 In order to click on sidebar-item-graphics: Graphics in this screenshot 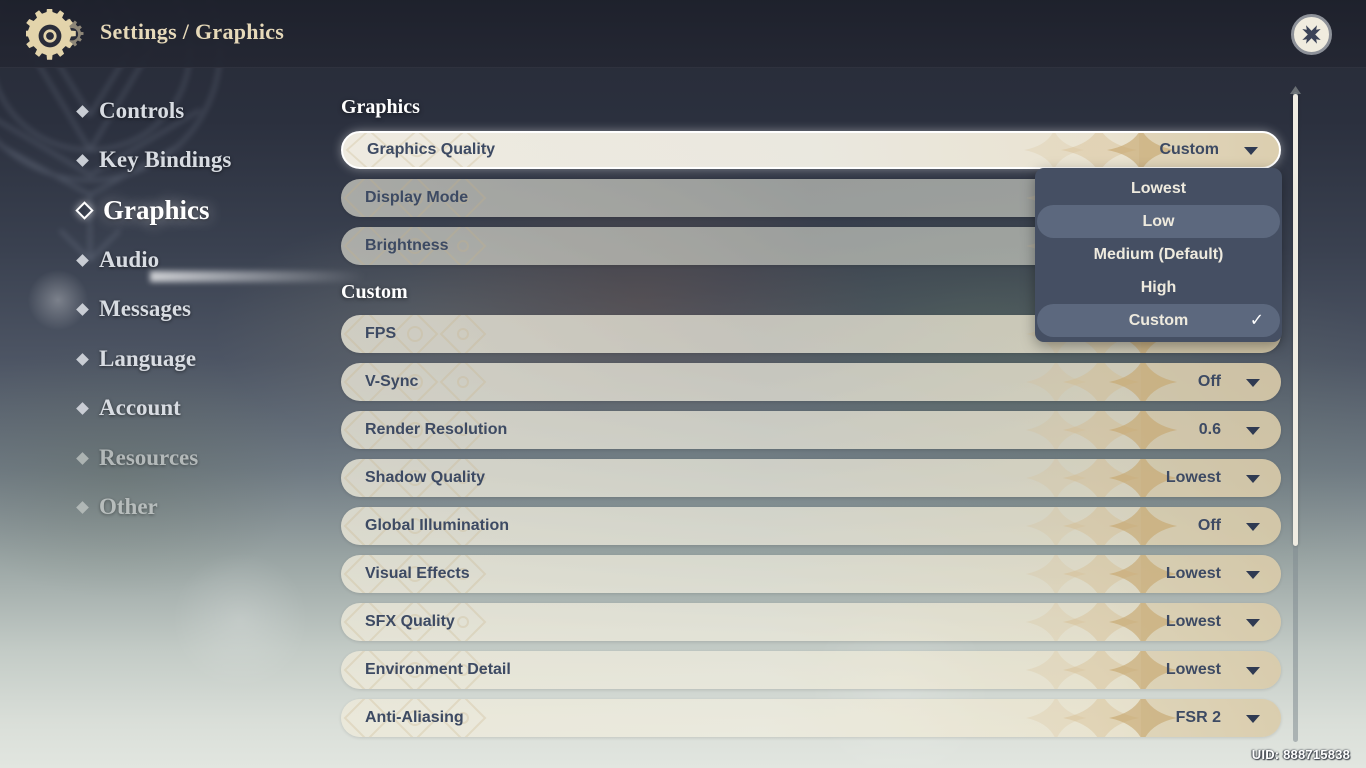, I will do `click(142, 210)`.